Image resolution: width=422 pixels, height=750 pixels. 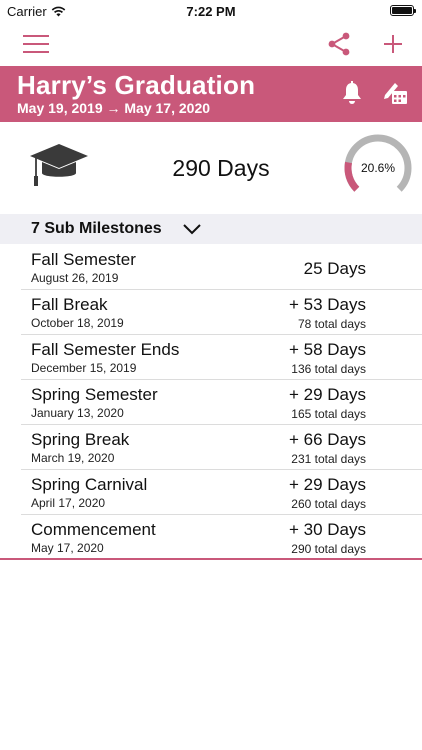 I want to click on milestone-name: Spring Semester, so click(x=94, y=394).